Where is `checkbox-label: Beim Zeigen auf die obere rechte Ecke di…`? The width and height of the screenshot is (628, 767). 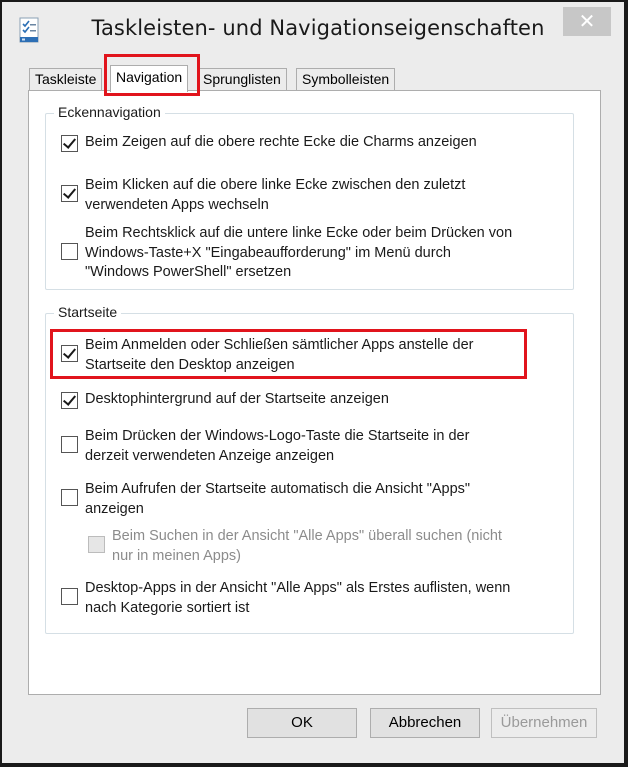
checkbox-label: Beim Zeigen auf die obere rechte Ecke di… is located at coordinates (281, 142).